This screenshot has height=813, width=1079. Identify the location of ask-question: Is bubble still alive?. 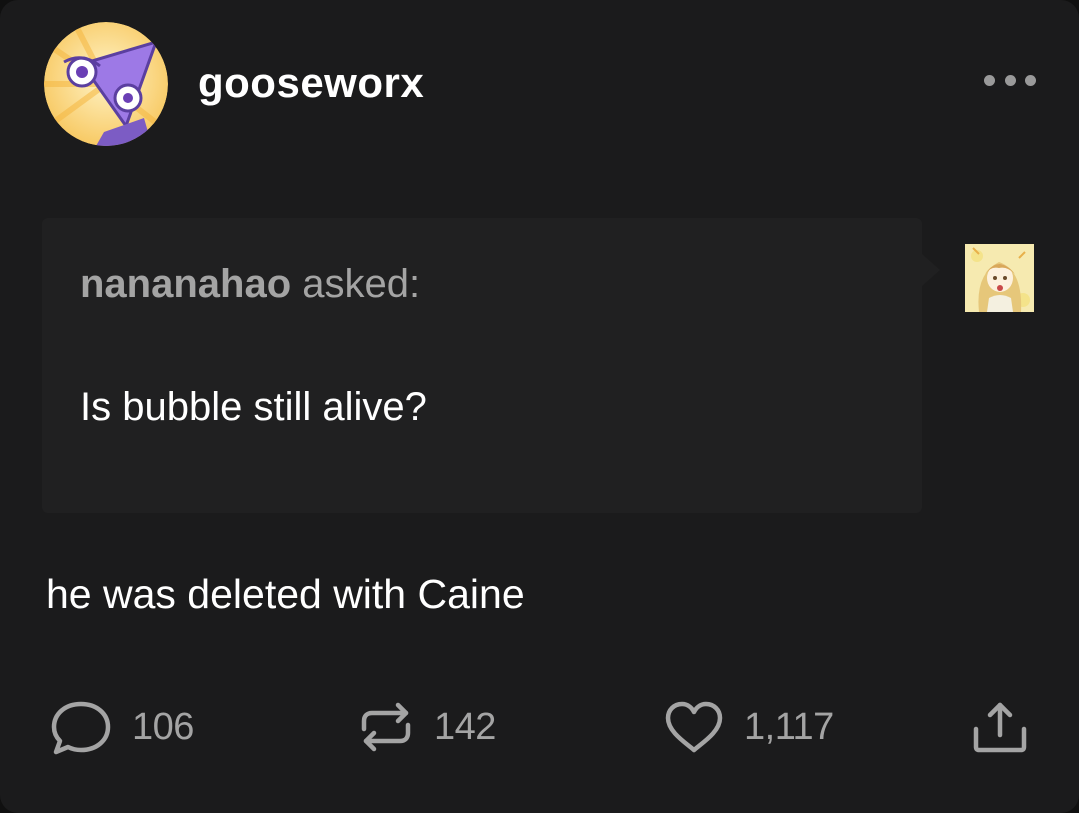
(253, 407).